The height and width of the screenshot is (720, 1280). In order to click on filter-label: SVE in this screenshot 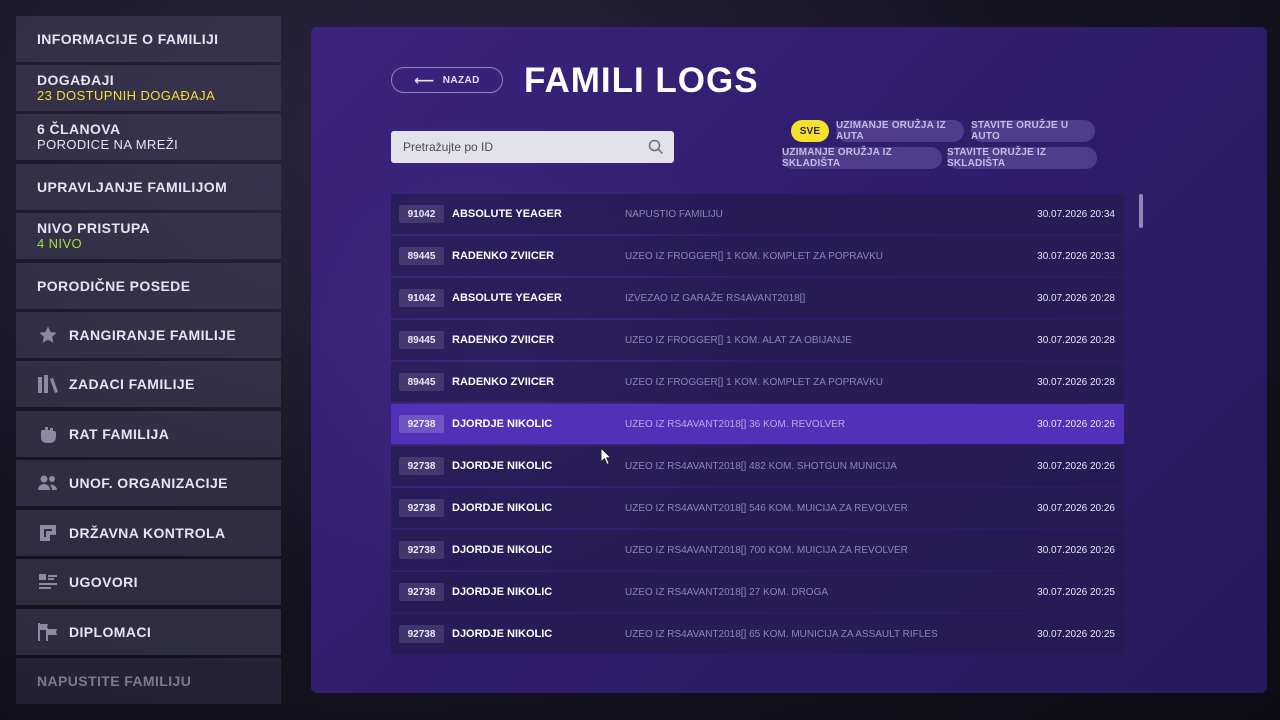, I will do `click(810, 131)`.